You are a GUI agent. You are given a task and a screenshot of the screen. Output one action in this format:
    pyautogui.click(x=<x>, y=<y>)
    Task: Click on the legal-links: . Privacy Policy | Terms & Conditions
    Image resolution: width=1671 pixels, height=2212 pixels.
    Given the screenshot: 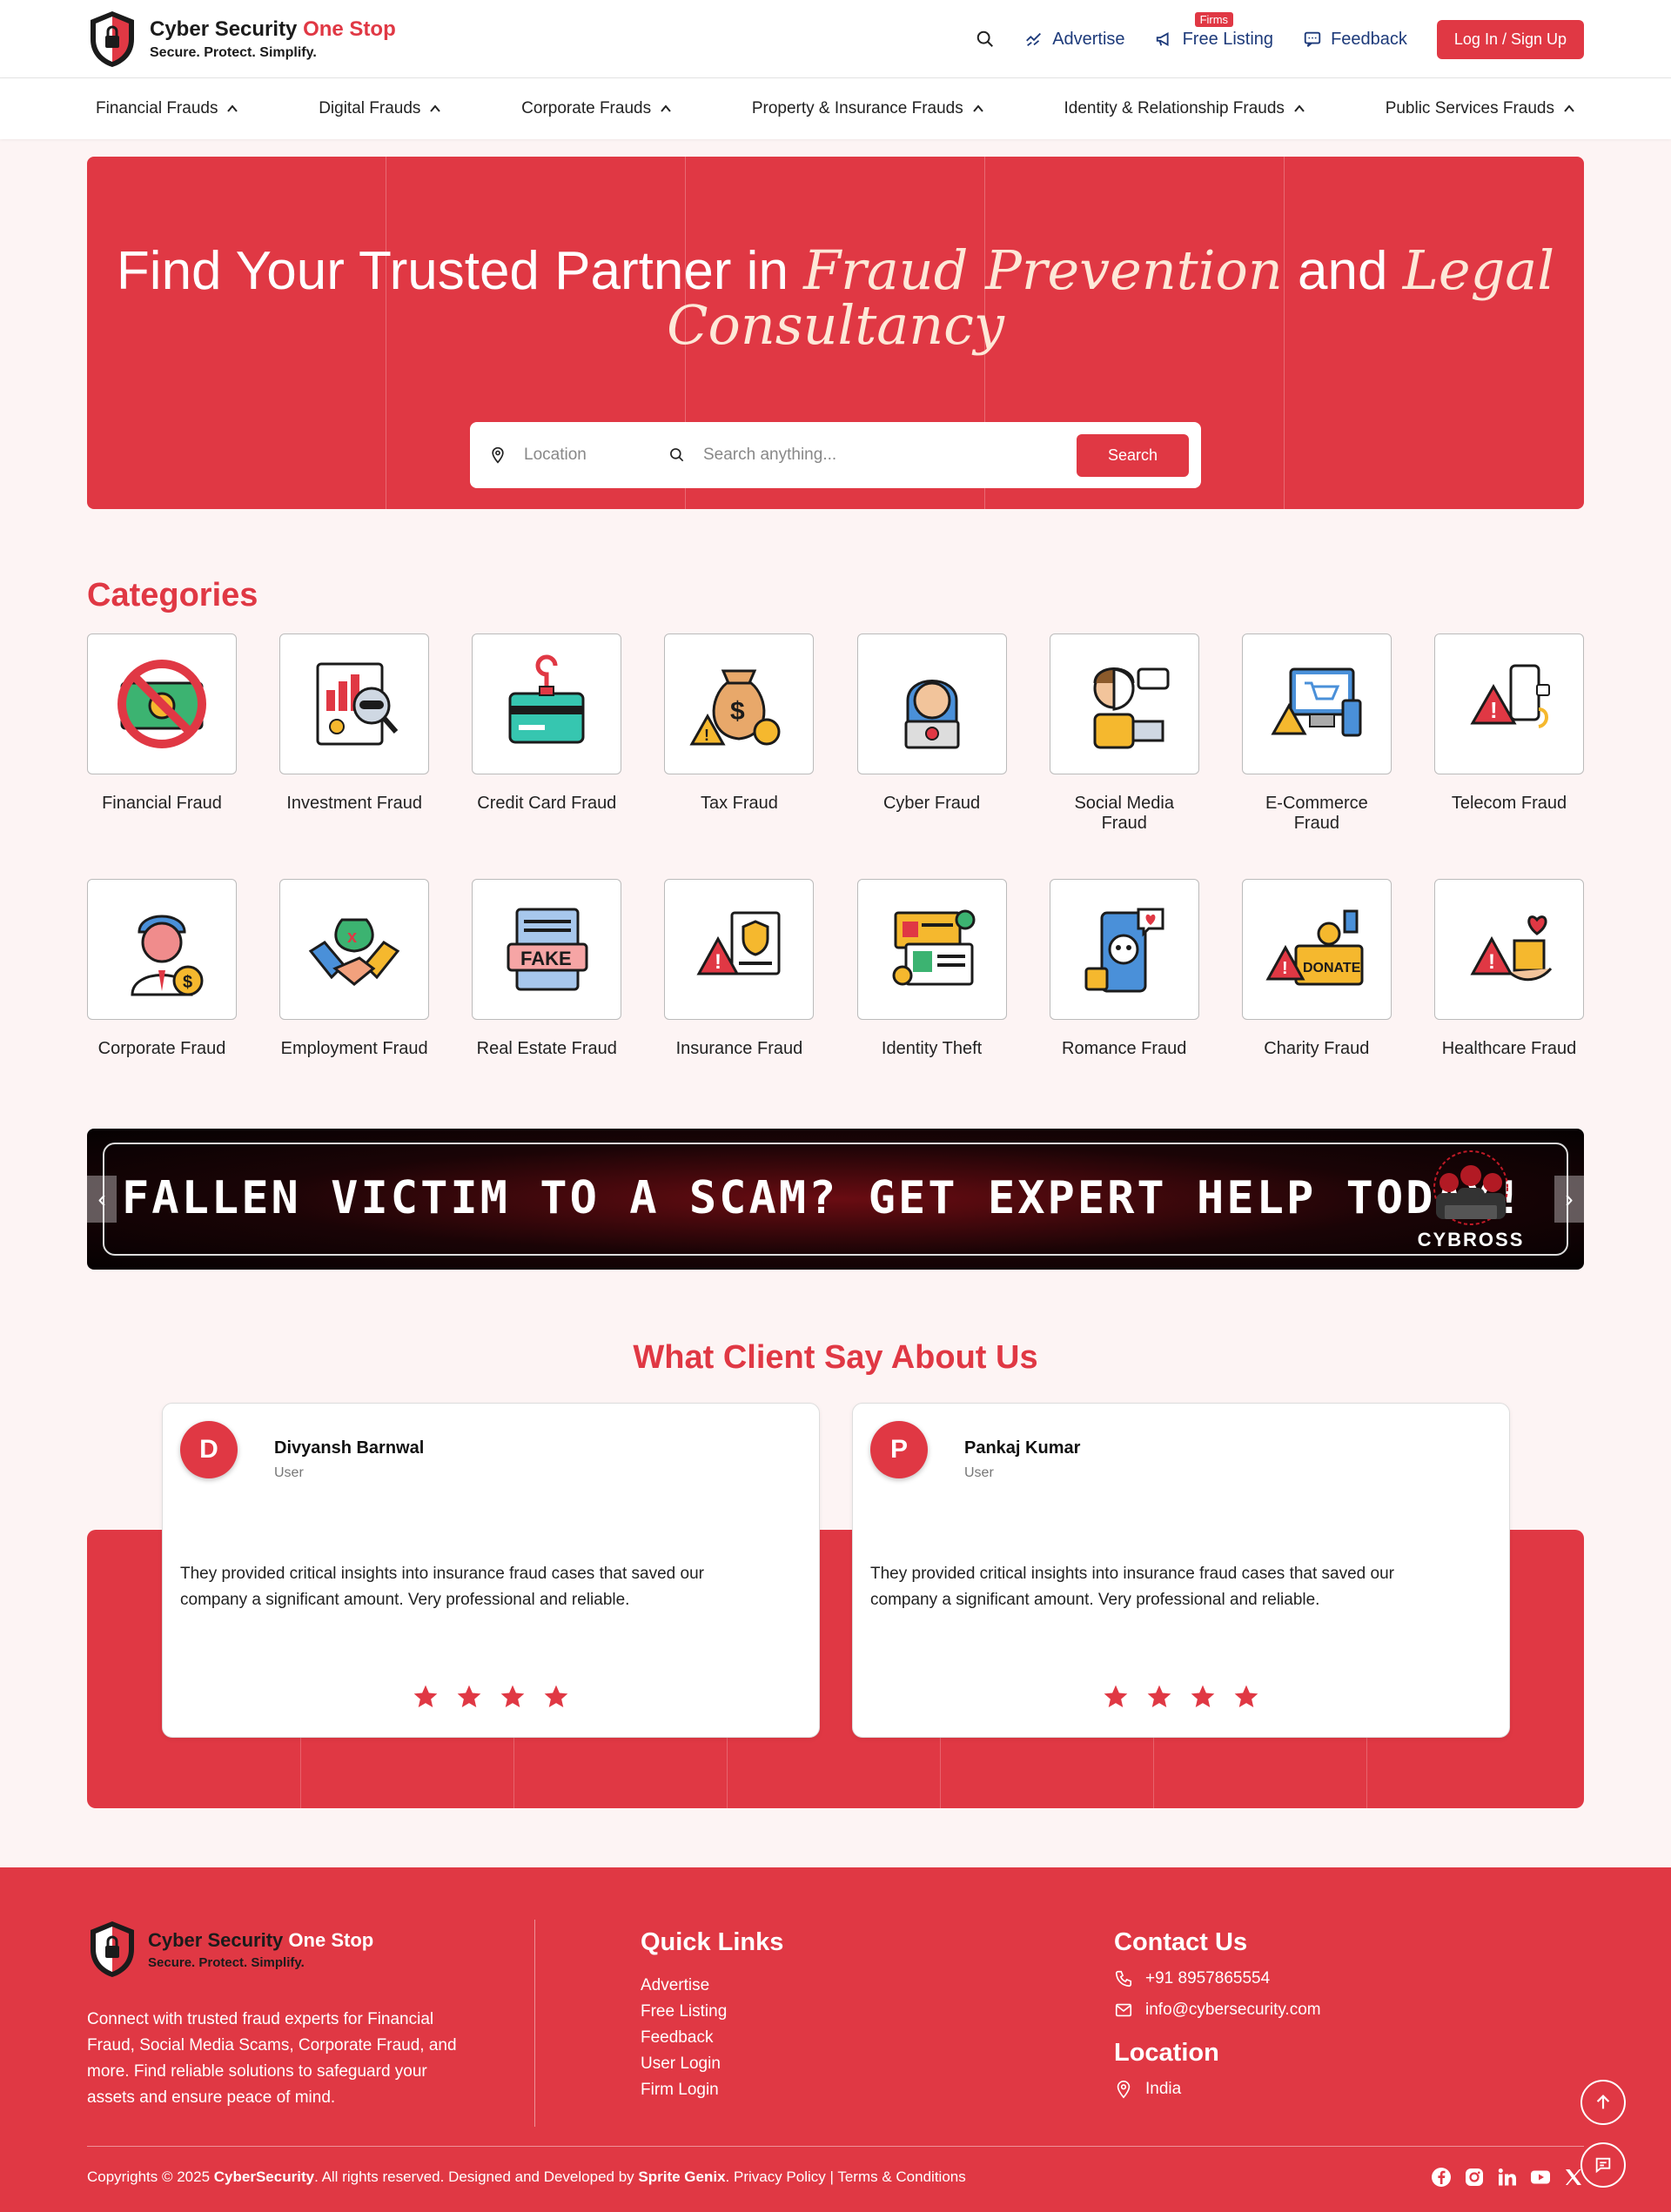 What is the action you would take?
    pyautogui.click(x=846, y=2176)
    